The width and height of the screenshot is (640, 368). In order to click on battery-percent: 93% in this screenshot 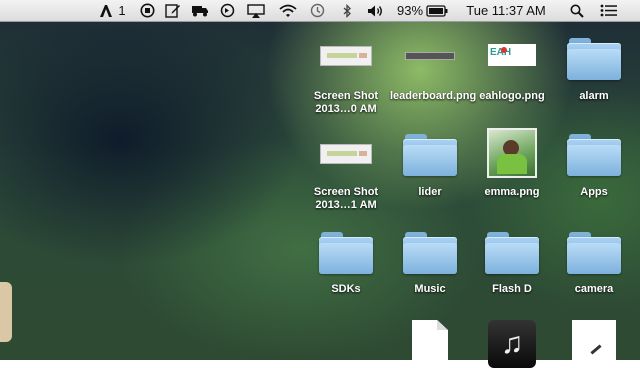, I will do `click(410, 10)`.